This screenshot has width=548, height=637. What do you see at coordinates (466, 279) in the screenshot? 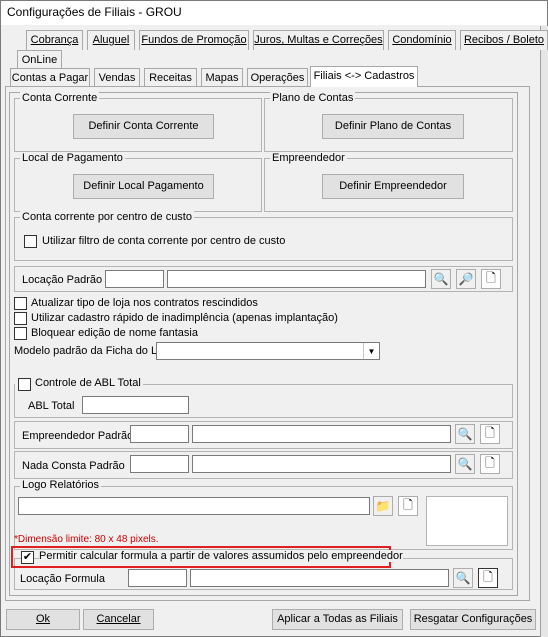
I see `locacao-padrao-search-all-icon: 🔎` at bounding box center [466, 279].